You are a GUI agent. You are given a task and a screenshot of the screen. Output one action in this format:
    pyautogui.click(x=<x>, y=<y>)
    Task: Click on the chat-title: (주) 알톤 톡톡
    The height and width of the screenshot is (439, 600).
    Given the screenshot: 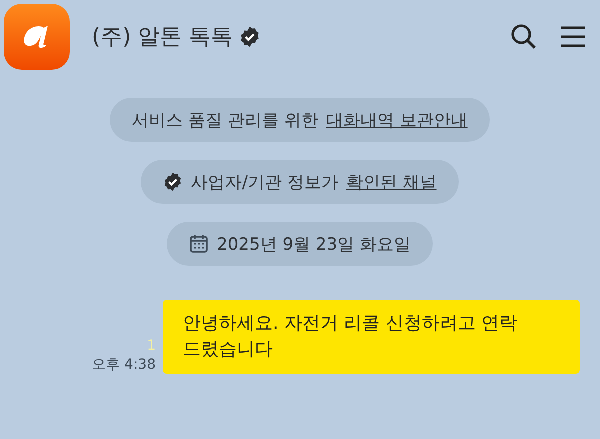 What is the action you would take?
    pyautogui.click(x=163, y=38)
    